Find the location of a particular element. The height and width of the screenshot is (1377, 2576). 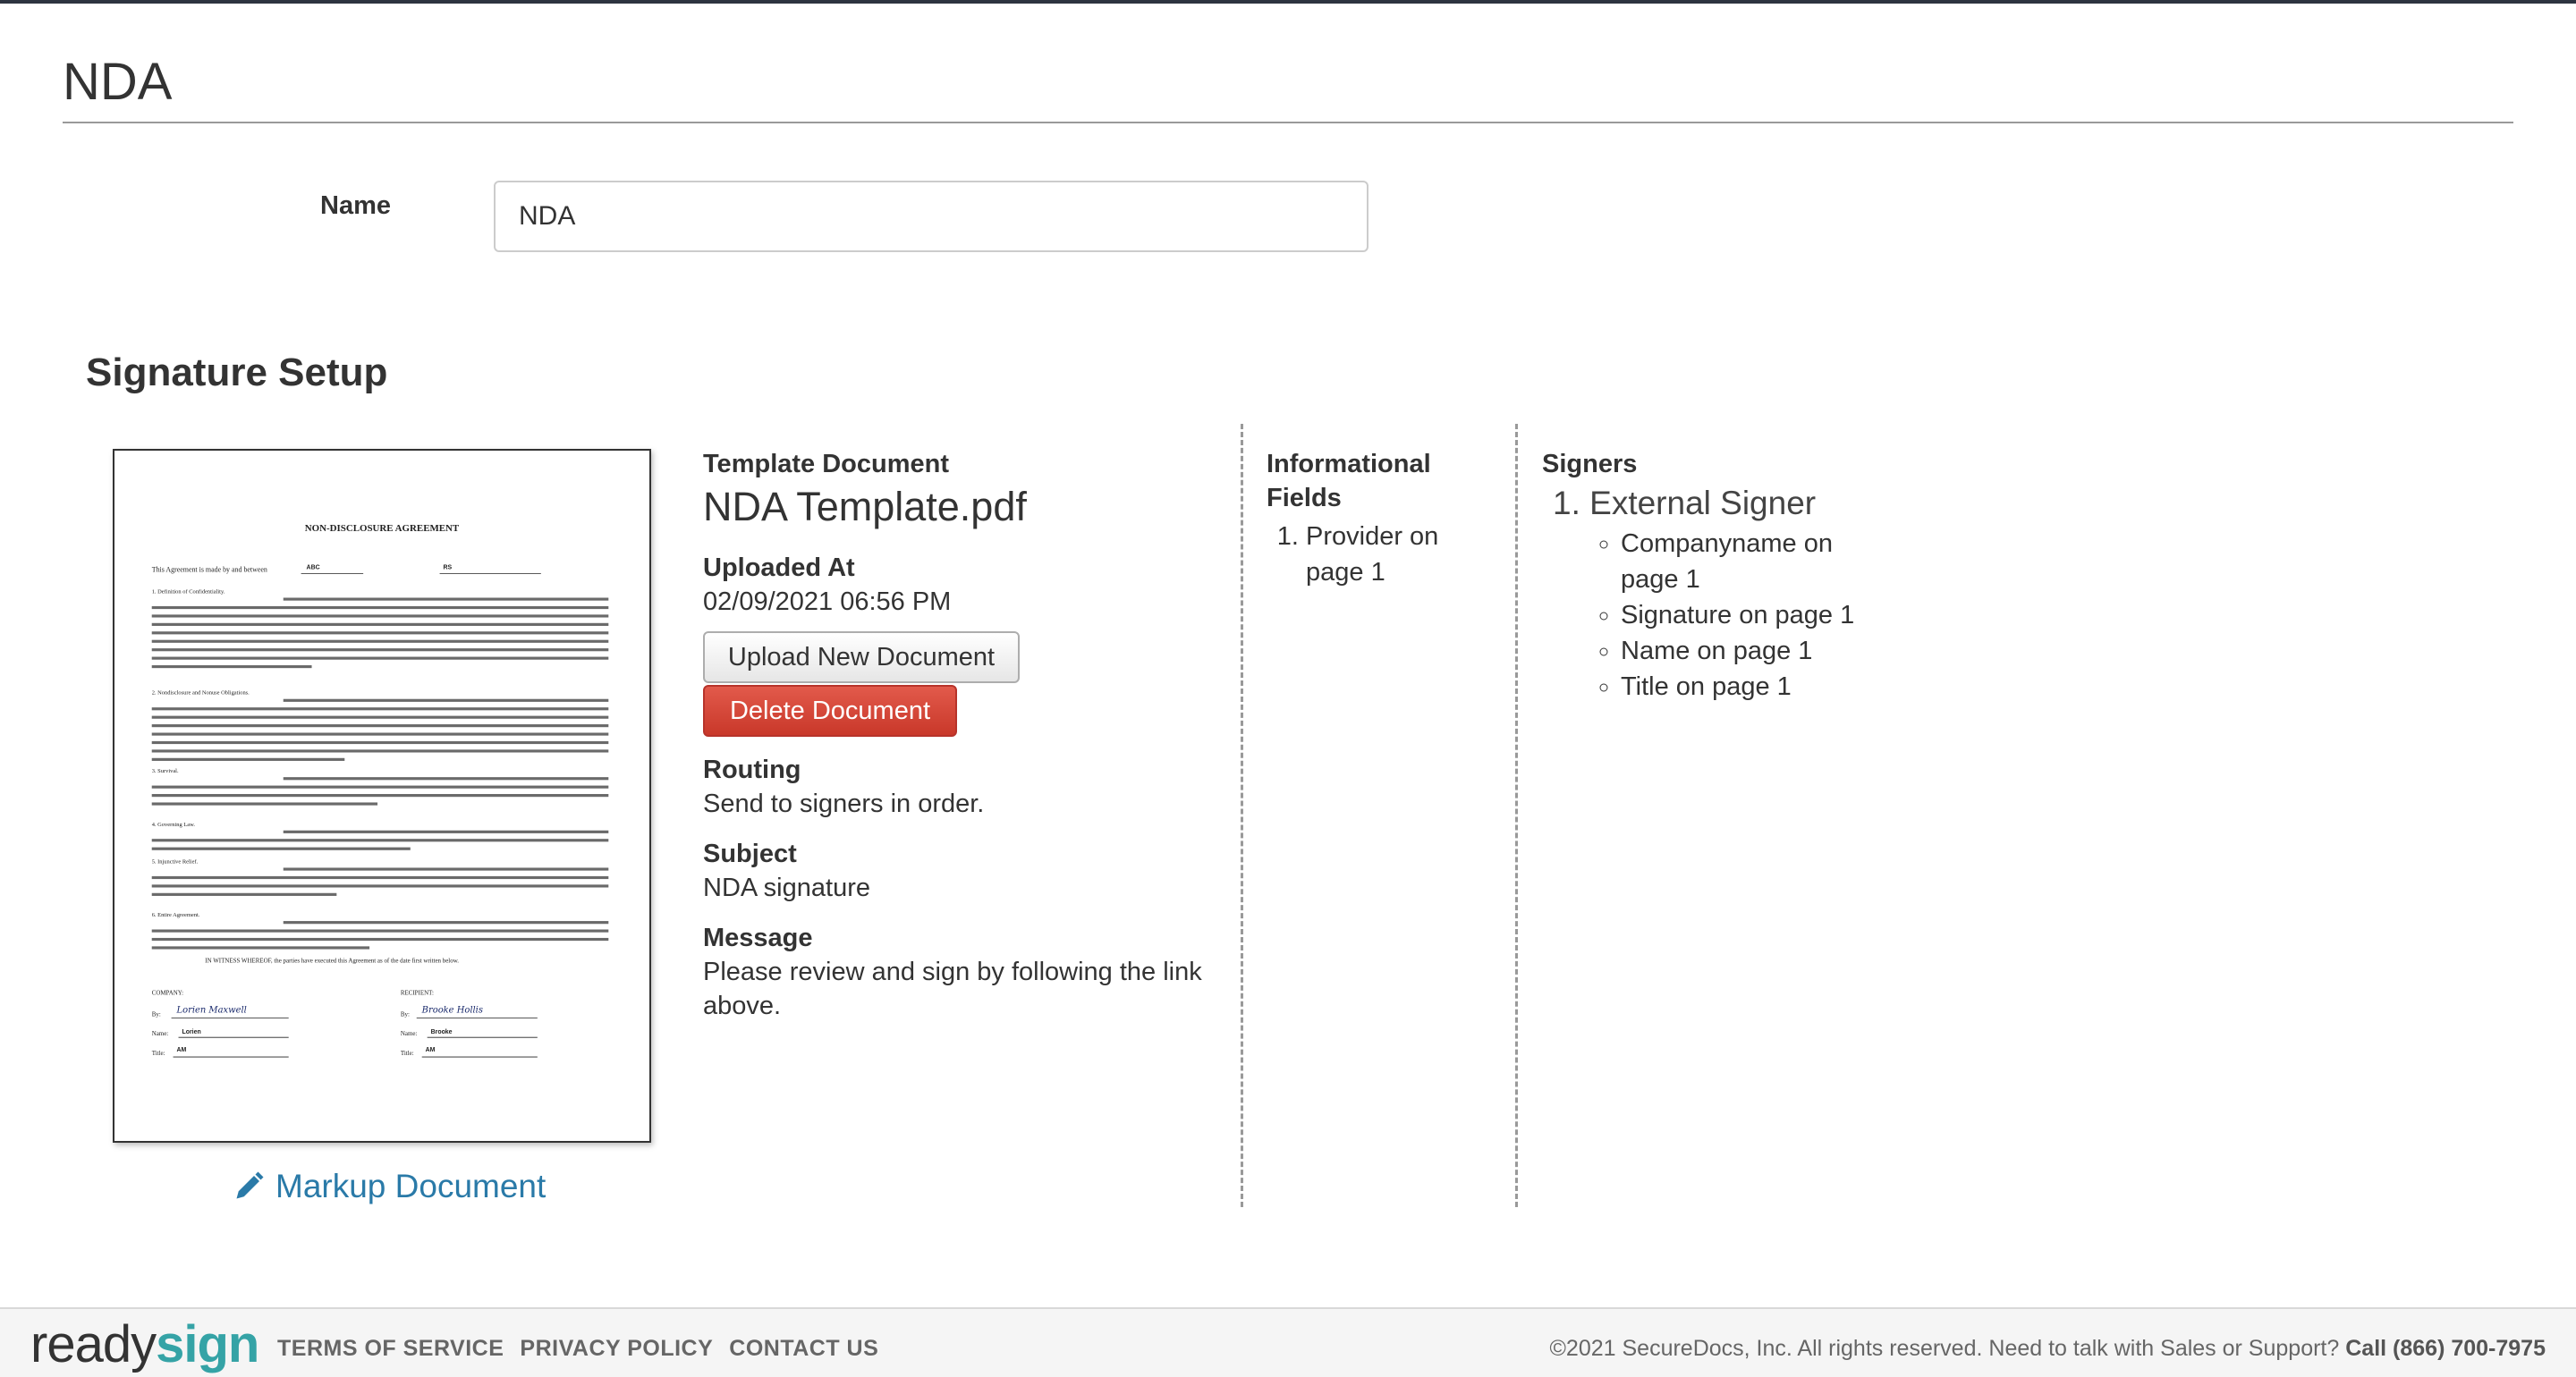

uploaded-at-label: Uploaded At is located at coordinates (779, 567).